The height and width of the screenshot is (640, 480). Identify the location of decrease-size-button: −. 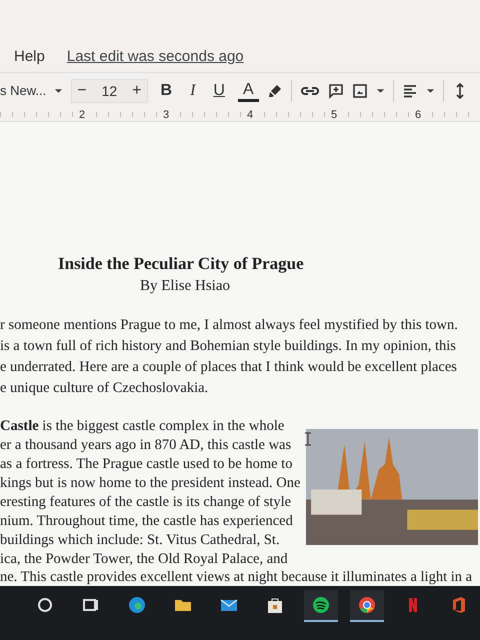
(82, 91).